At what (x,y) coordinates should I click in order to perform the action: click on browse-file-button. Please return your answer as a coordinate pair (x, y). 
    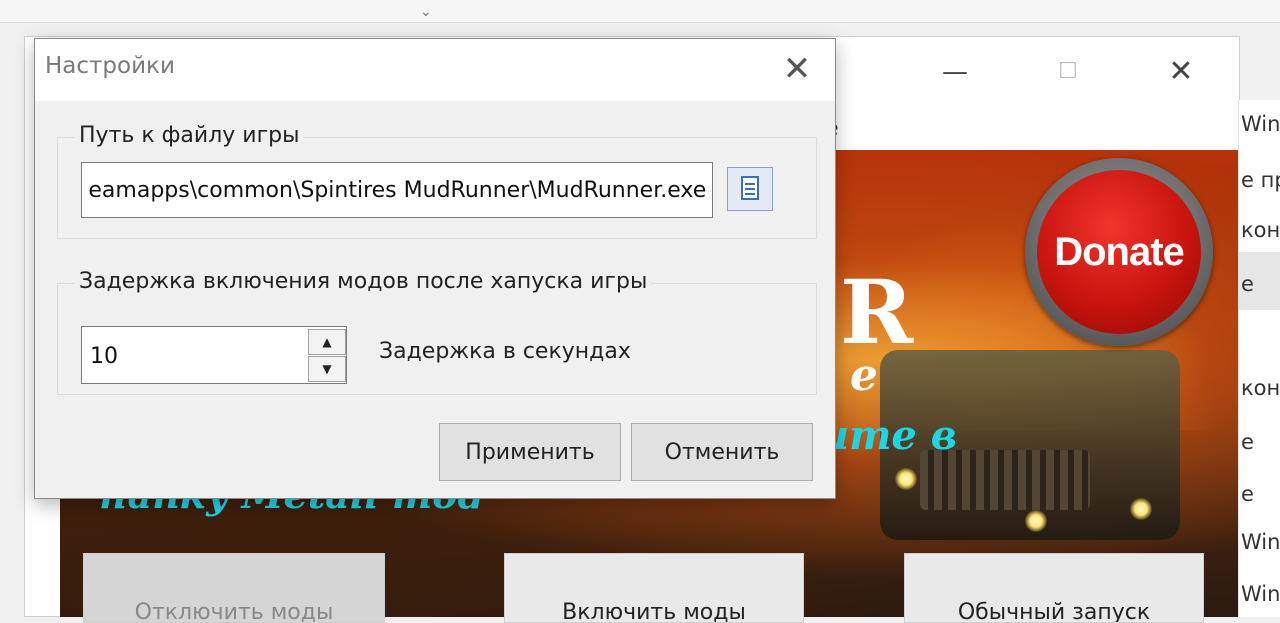
    Looking at the image, I should click on (750, 189).